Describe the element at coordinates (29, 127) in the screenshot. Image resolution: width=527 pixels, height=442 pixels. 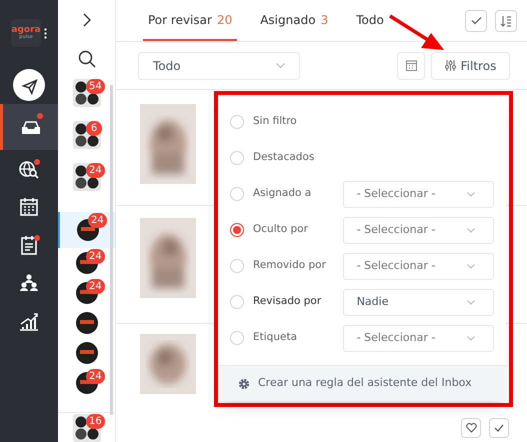
I see `nav-item` at that location.